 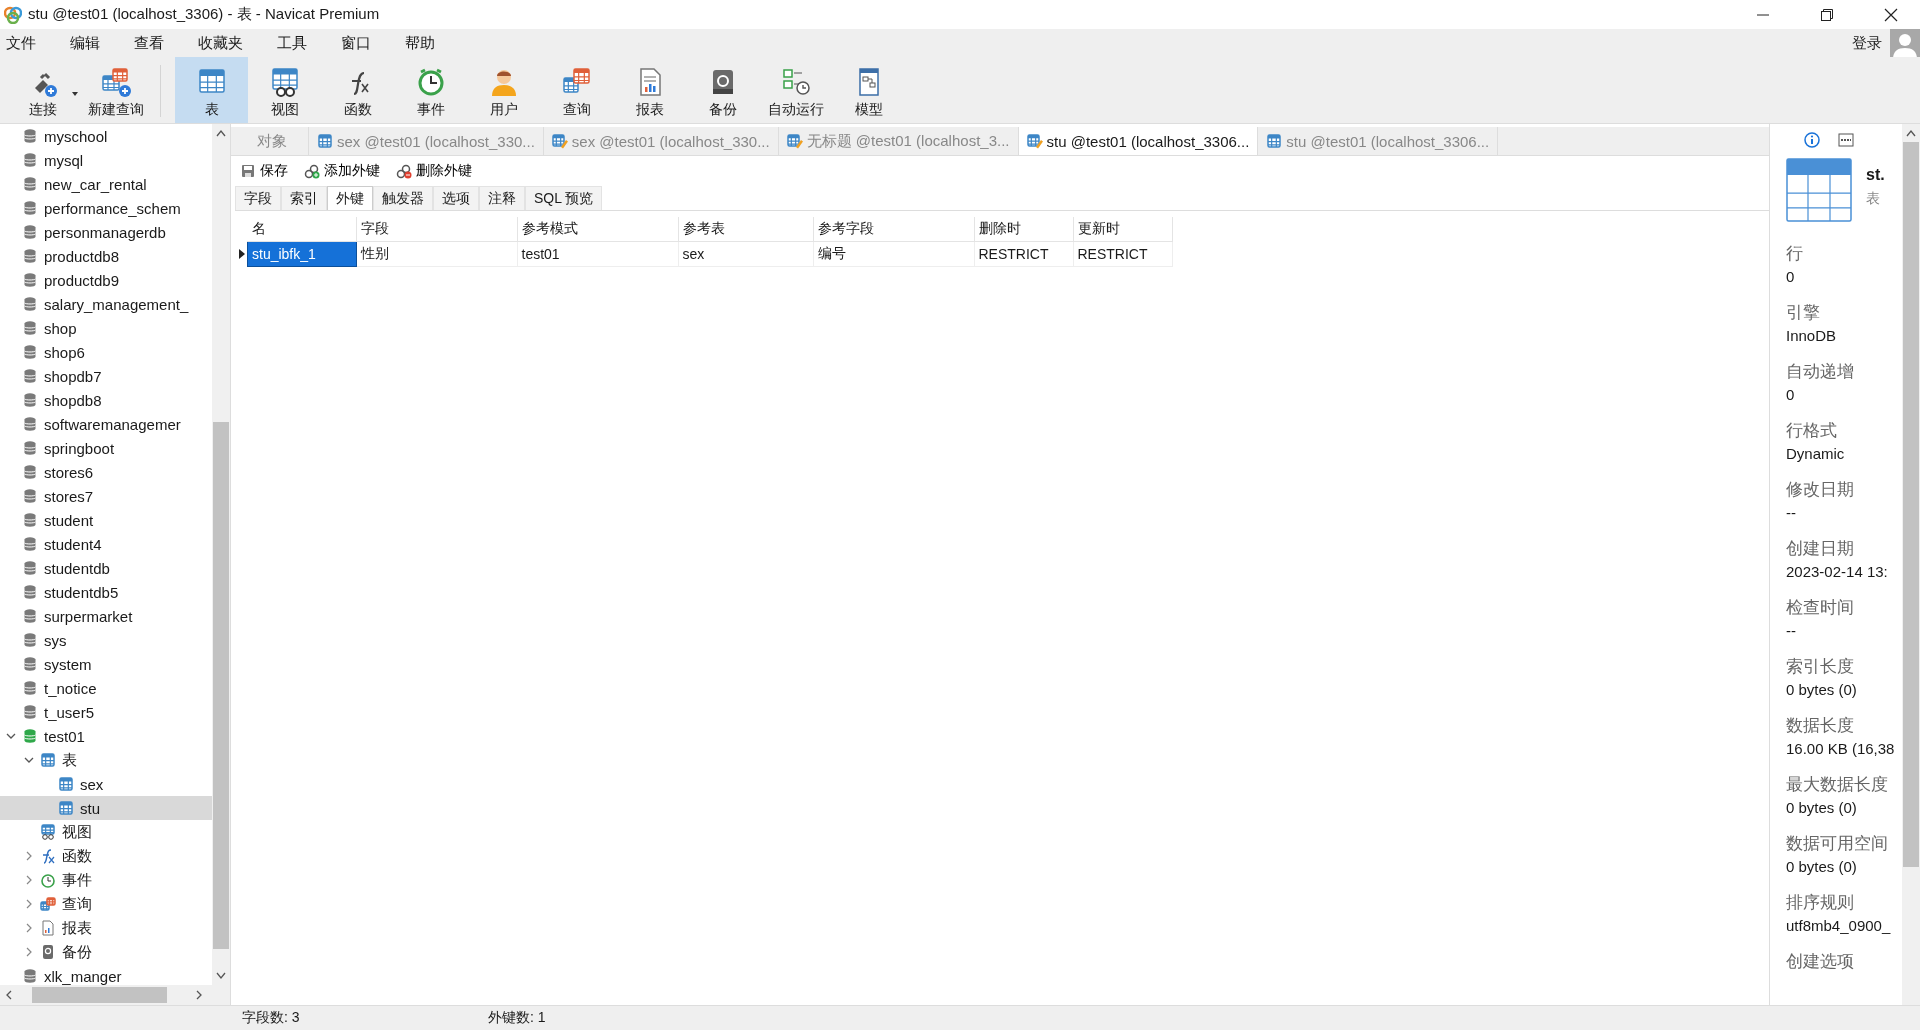 What do you see at coordinates (106, 184) in the screenshot?
I see `tree-item: new_car_rental` at bounding box center [106, 184].